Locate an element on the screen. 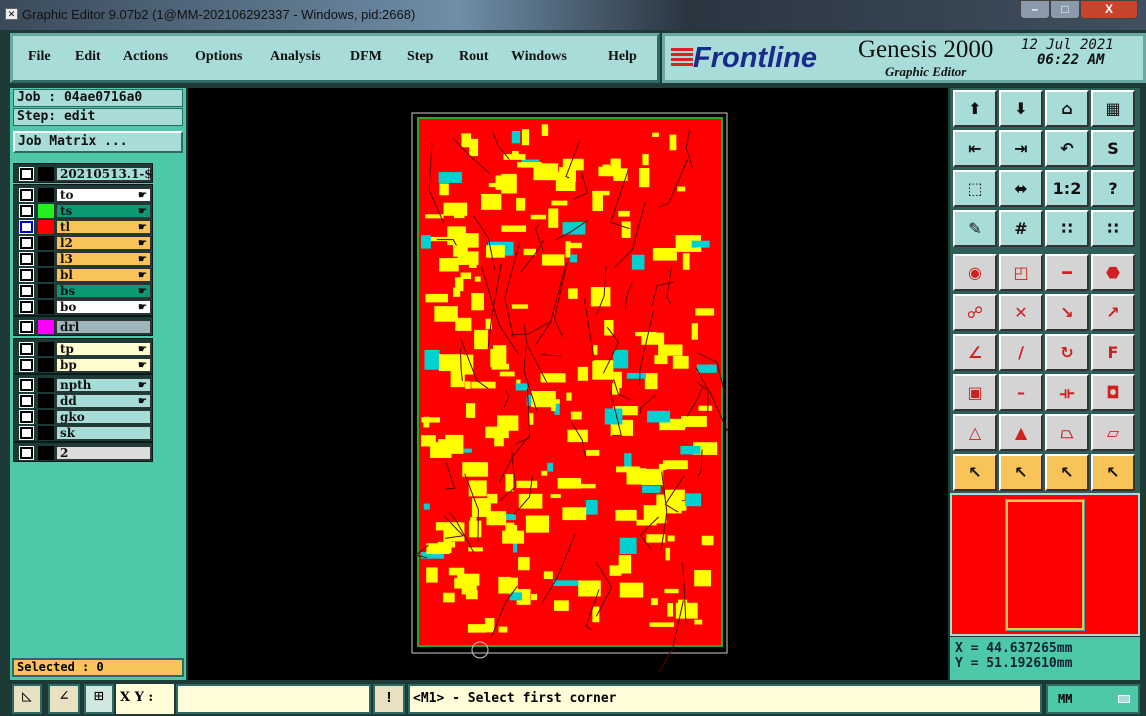 The width and height of the screenshot is (1146, 716). tool-button: △ is located at coordinates (975, 432).